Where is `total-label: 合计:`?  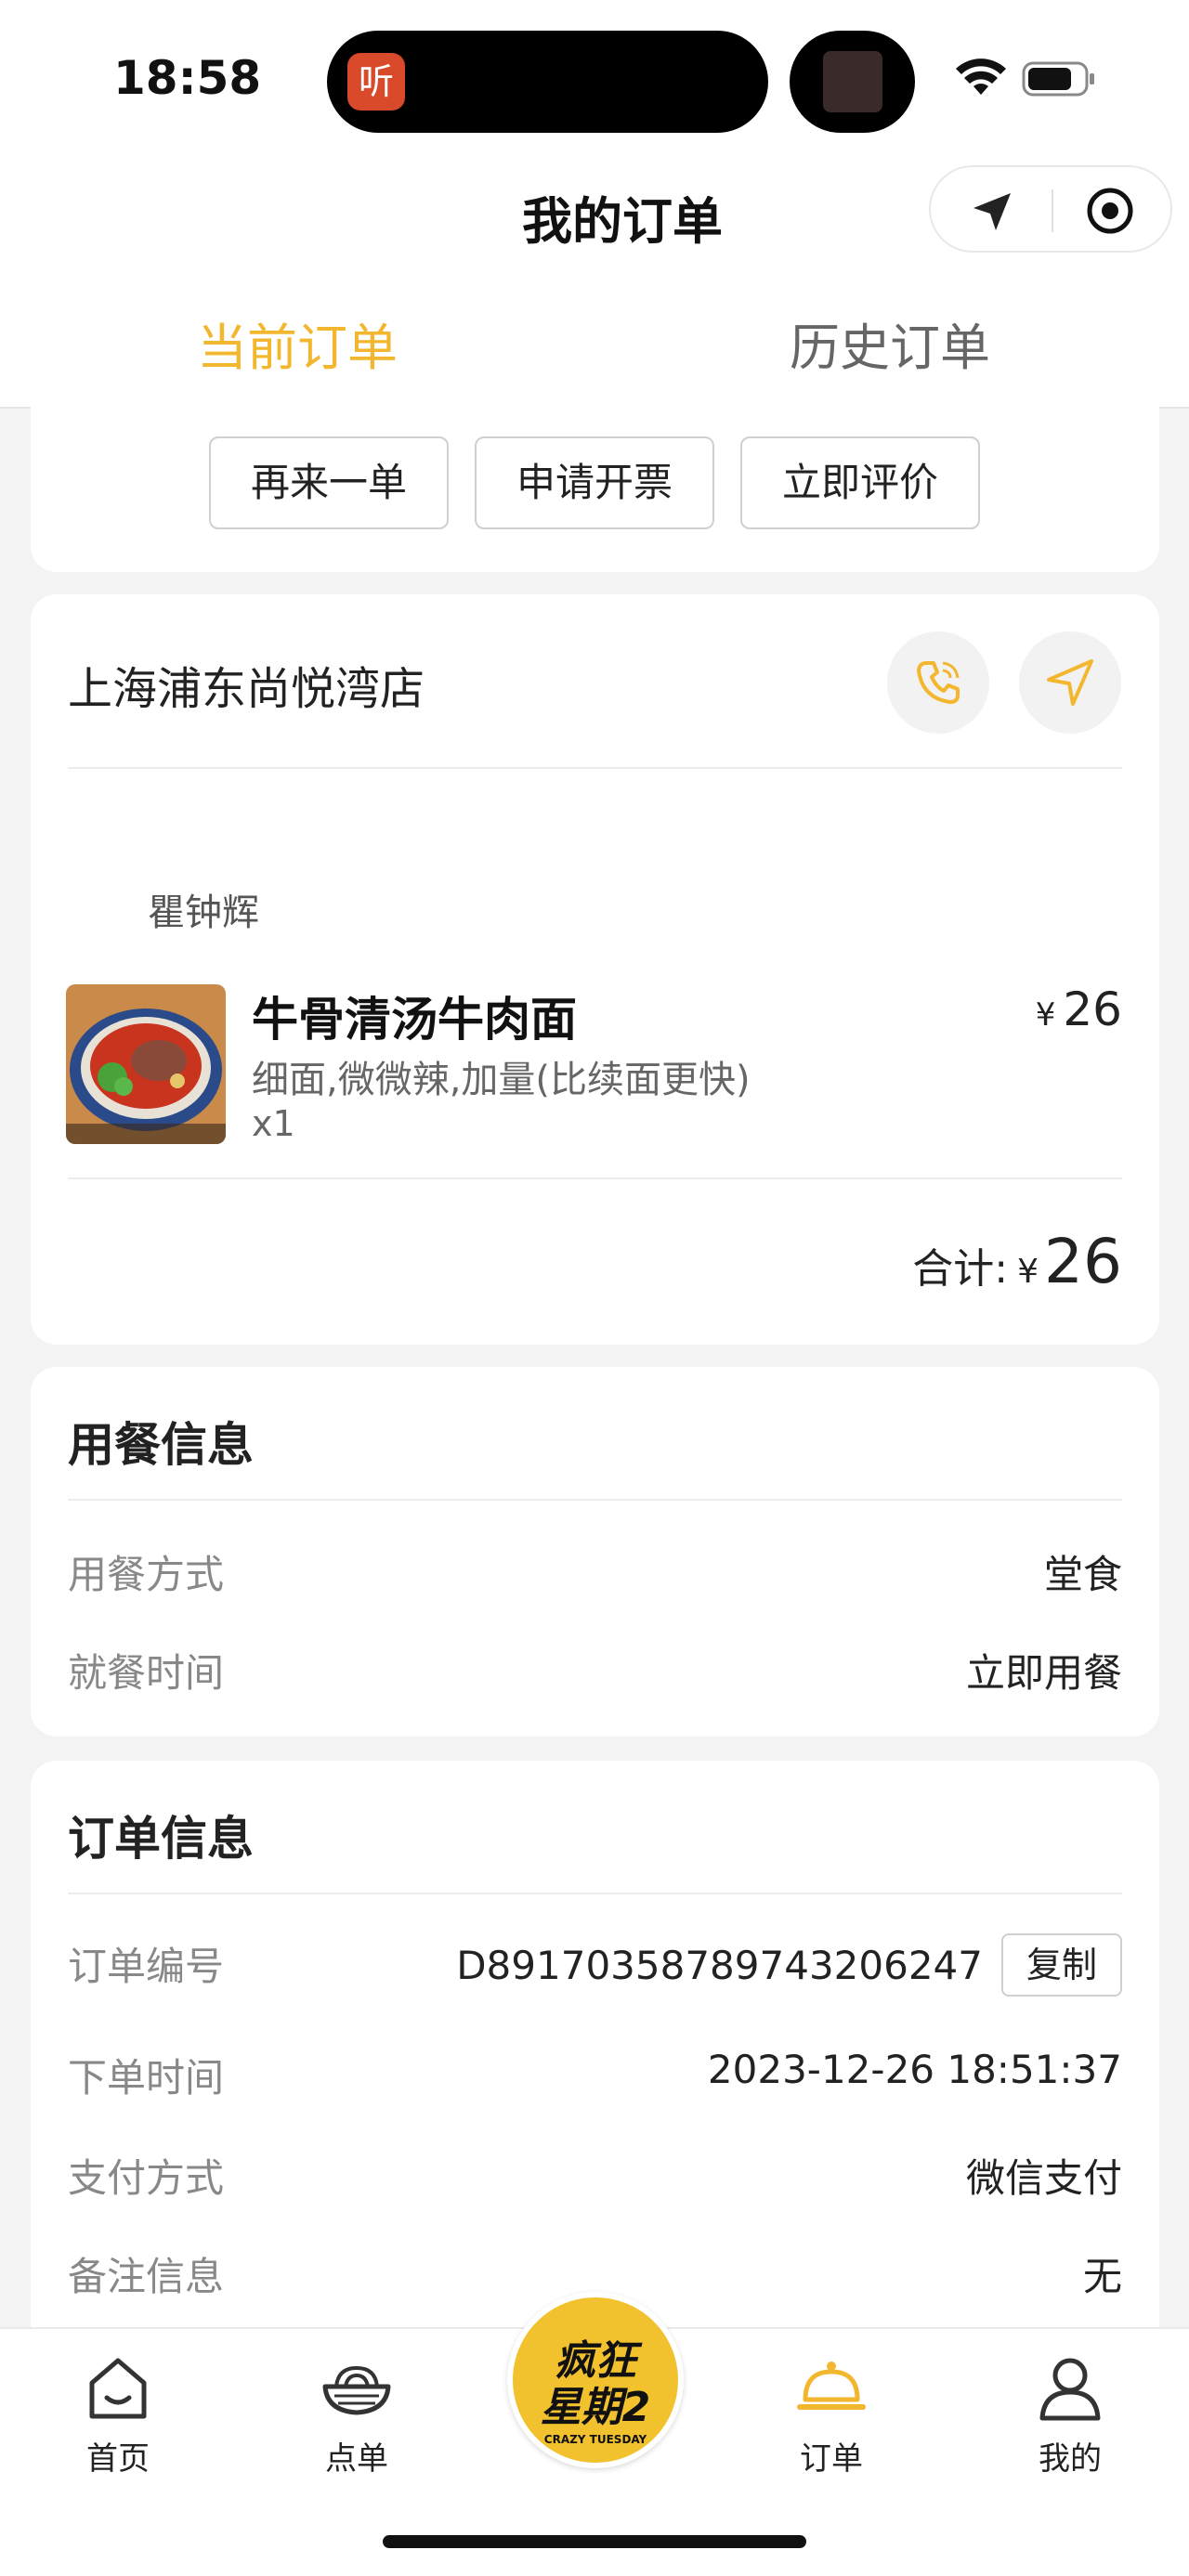
total-label: 合计: is located at coordinates (960, 1269).